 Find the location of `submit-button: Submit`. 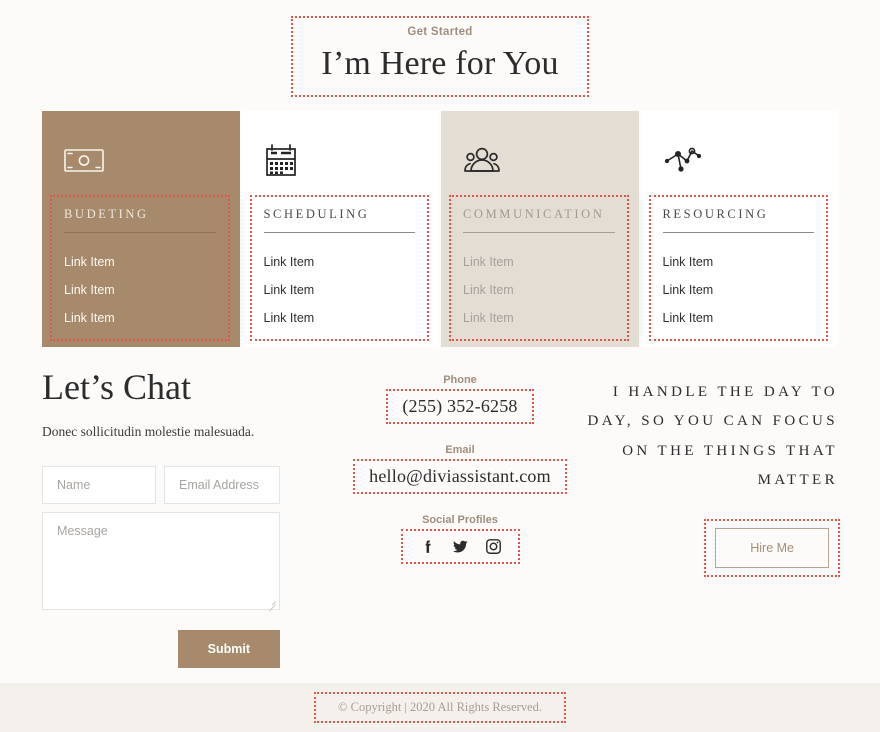

submit-button: Submit is located at coordinates (228, 648).